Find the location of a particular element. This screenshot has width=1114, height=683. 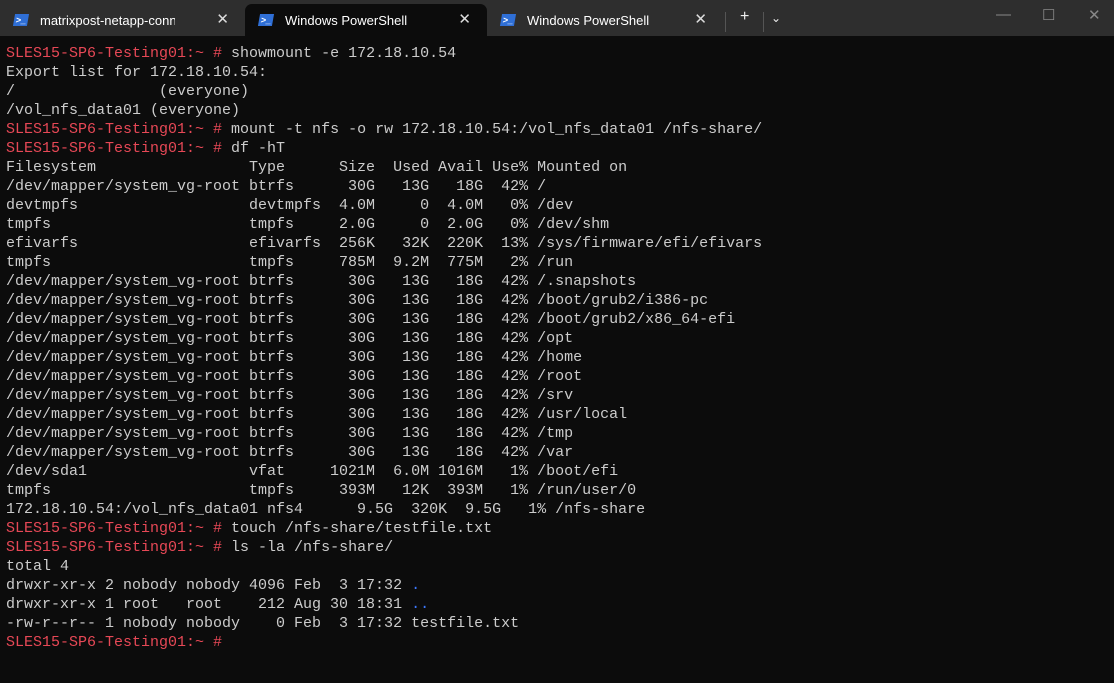

terminal-text: showmount -e 172.18.10.54 is located at coordinates (339, 53).